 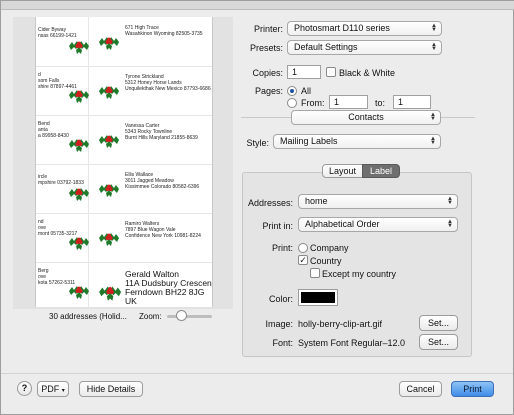 What do you see at coordinates (267, 73) in the screenshot?
I see `copies-label: Copies:` at bounding box center [267, 73].